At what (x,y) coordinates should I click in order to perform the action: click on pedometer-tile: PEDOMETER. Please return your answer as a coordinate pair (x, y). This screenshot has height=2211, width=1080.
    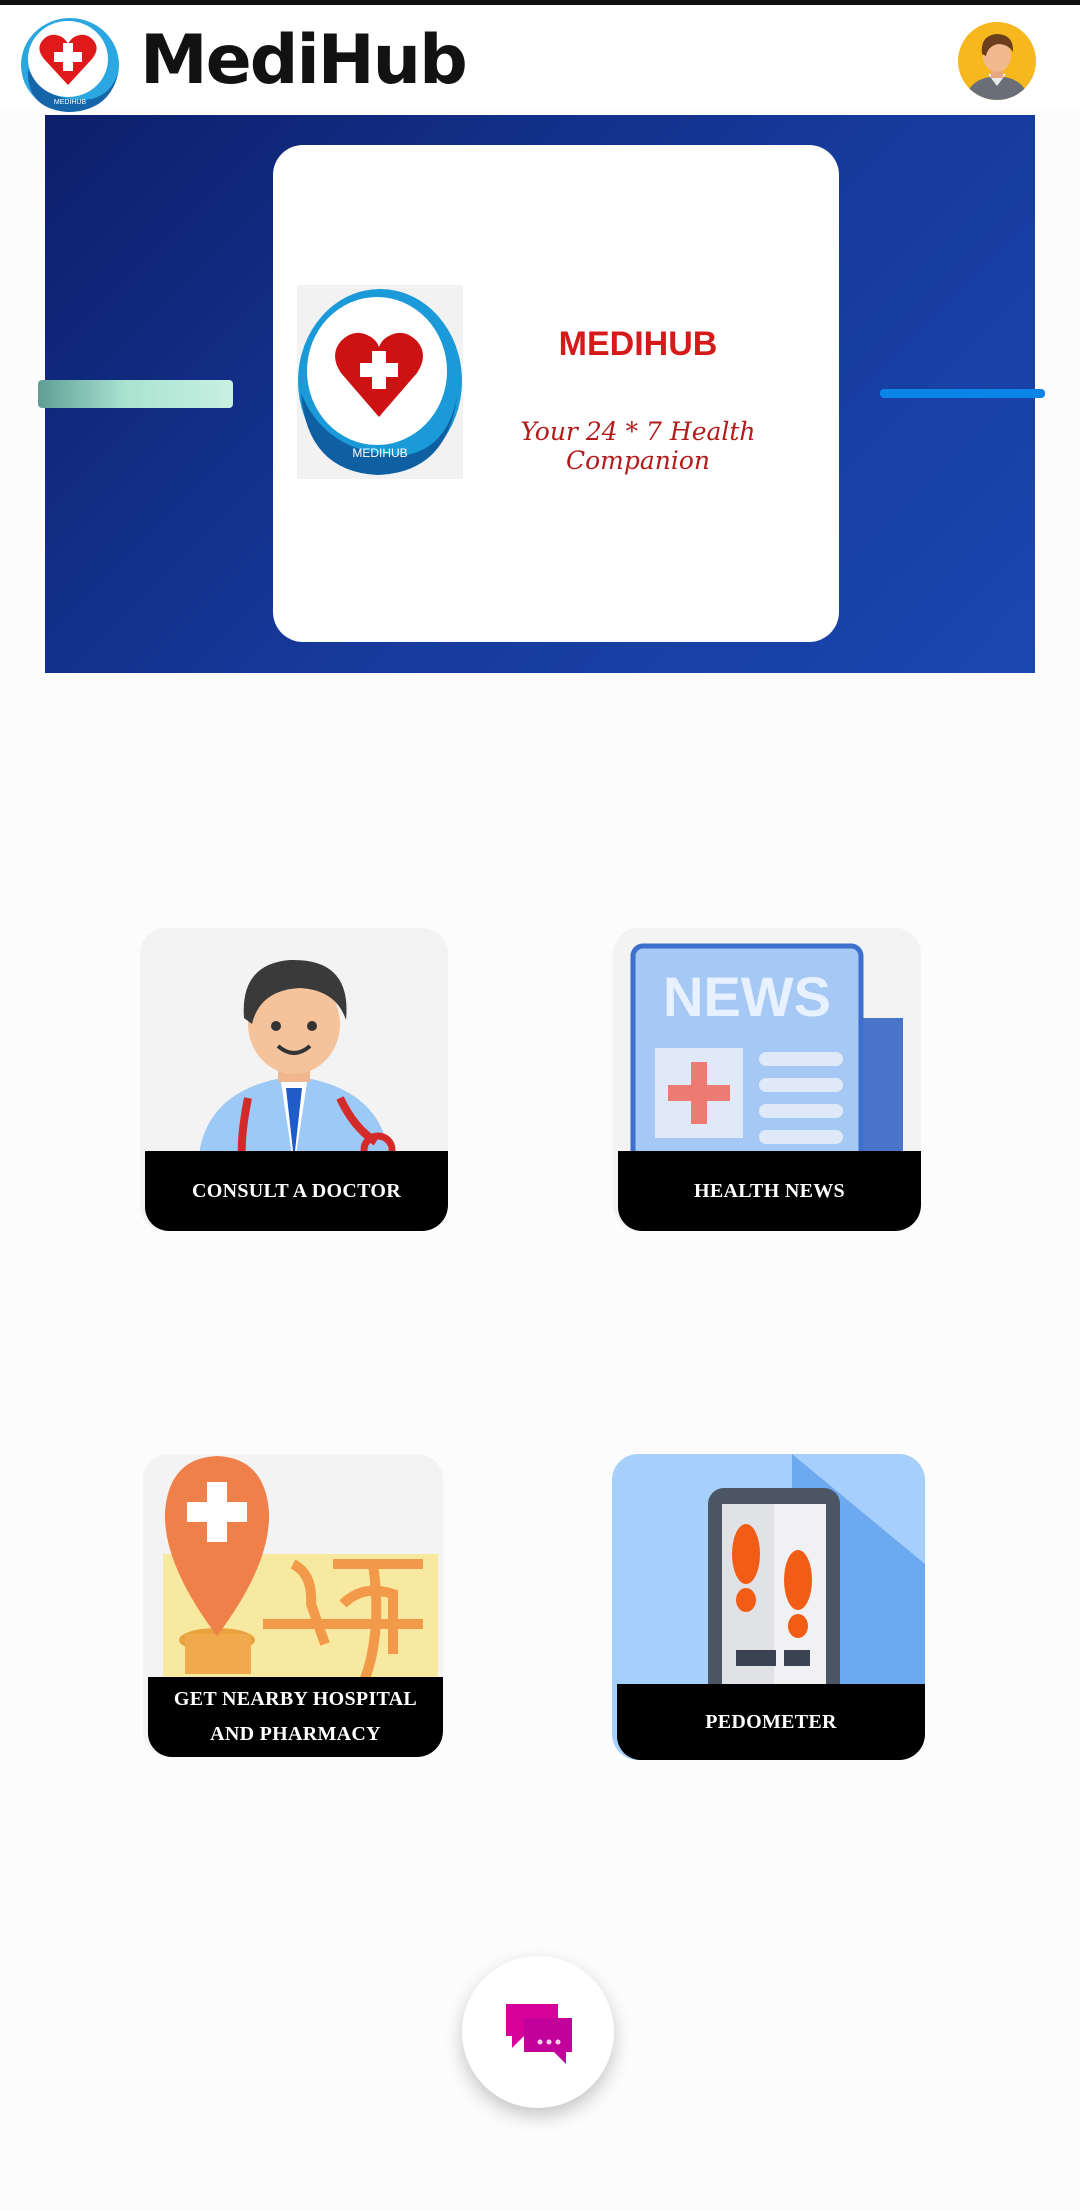
    Looking at the image, I should click on (768, 1607).